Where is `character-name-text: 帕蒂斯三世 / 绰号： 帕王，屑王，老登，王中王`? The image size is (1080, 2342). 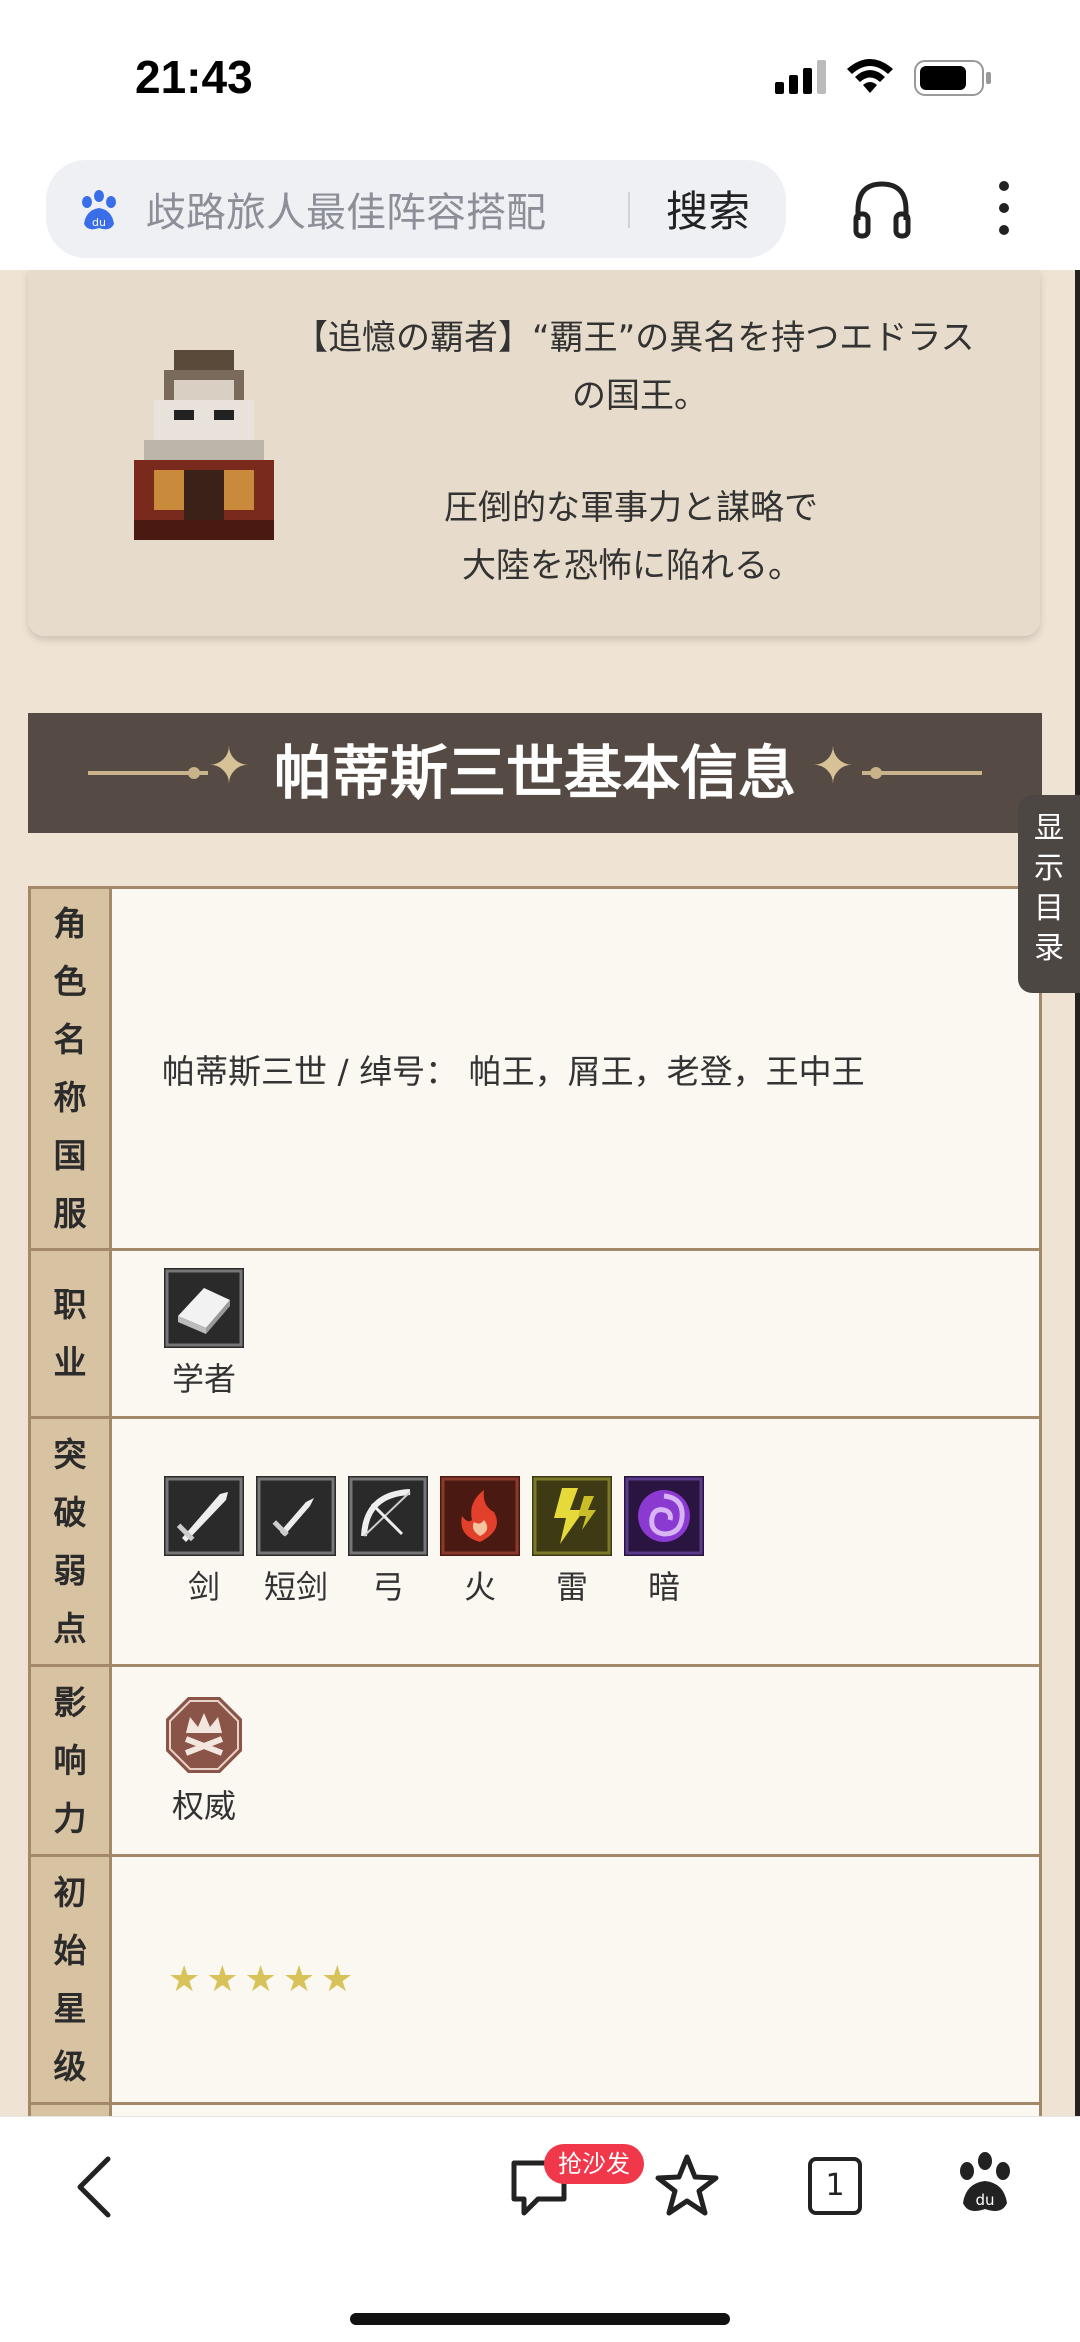
character-name-text: 帕蒂斯三世 / 绰号： 帕王，屑王，老登，王中王 is located at coordinates (513, 1071).